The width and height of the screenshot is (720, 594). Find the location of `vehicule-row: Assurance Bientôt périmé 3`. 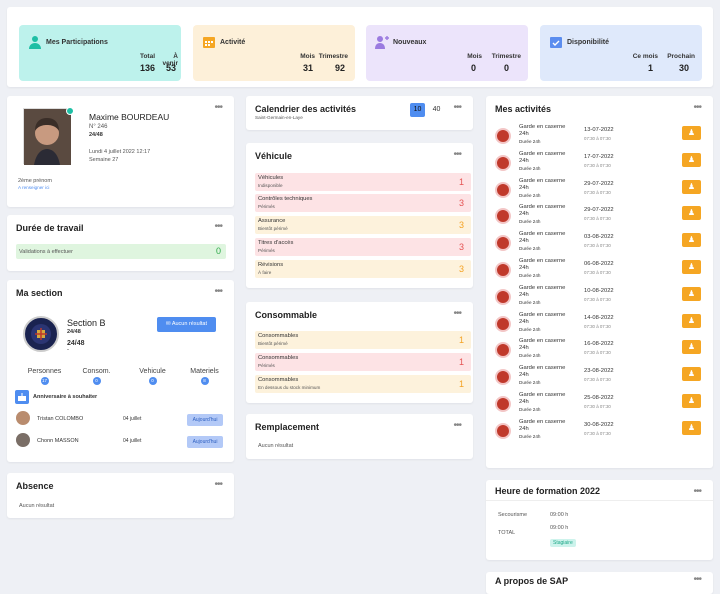

vehicule-row: Assurance Bientôt périmé 3 is located at coordinates (363, 225).